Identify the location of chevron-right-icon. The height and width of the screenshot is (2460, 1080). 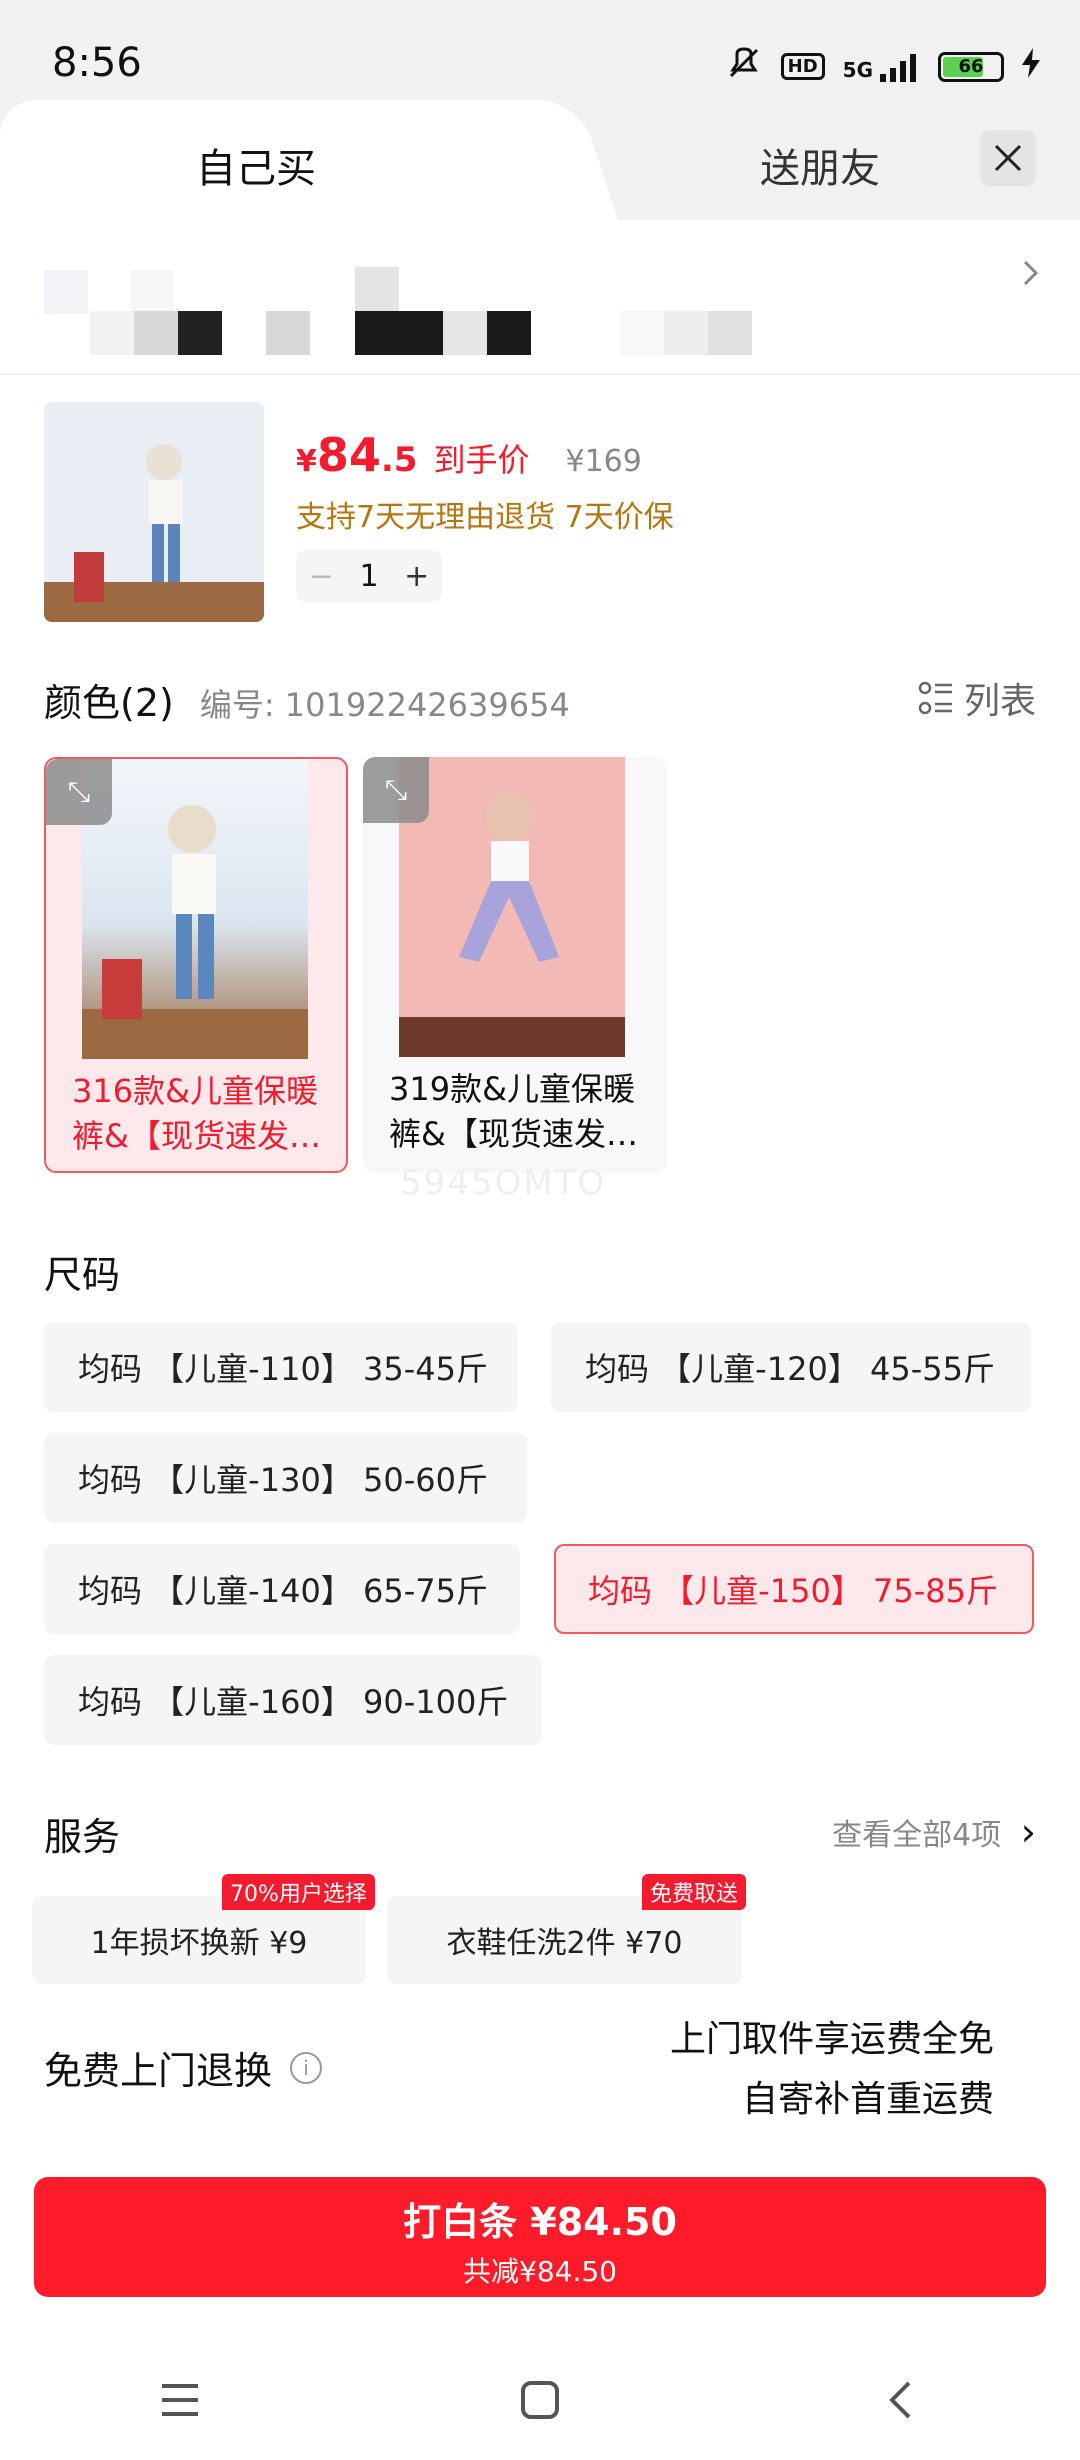
(1031, 275).